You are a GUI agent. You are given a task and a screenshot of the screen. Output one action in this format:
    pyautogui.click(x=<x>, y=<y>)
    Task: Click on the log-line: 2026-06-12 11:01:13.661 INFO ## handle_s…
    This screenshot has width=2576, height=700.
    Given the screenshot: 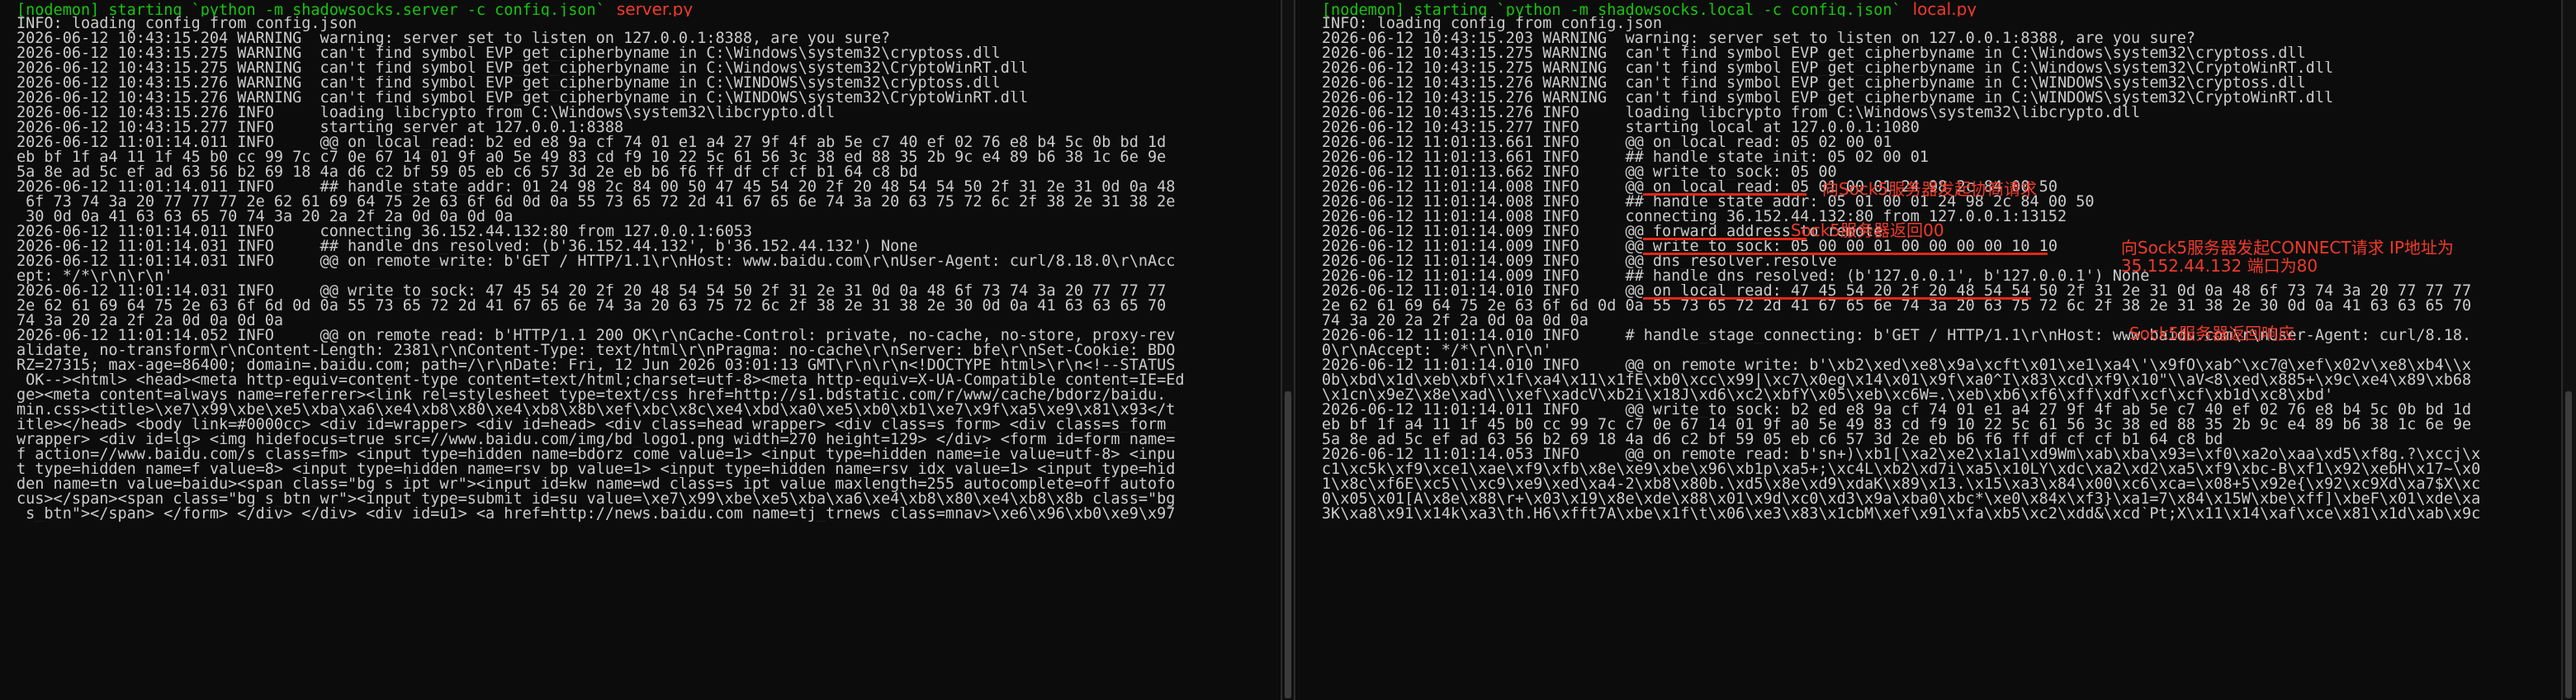 What is the action you would take?
    pyautogui.click(x=1625, y=157)
    